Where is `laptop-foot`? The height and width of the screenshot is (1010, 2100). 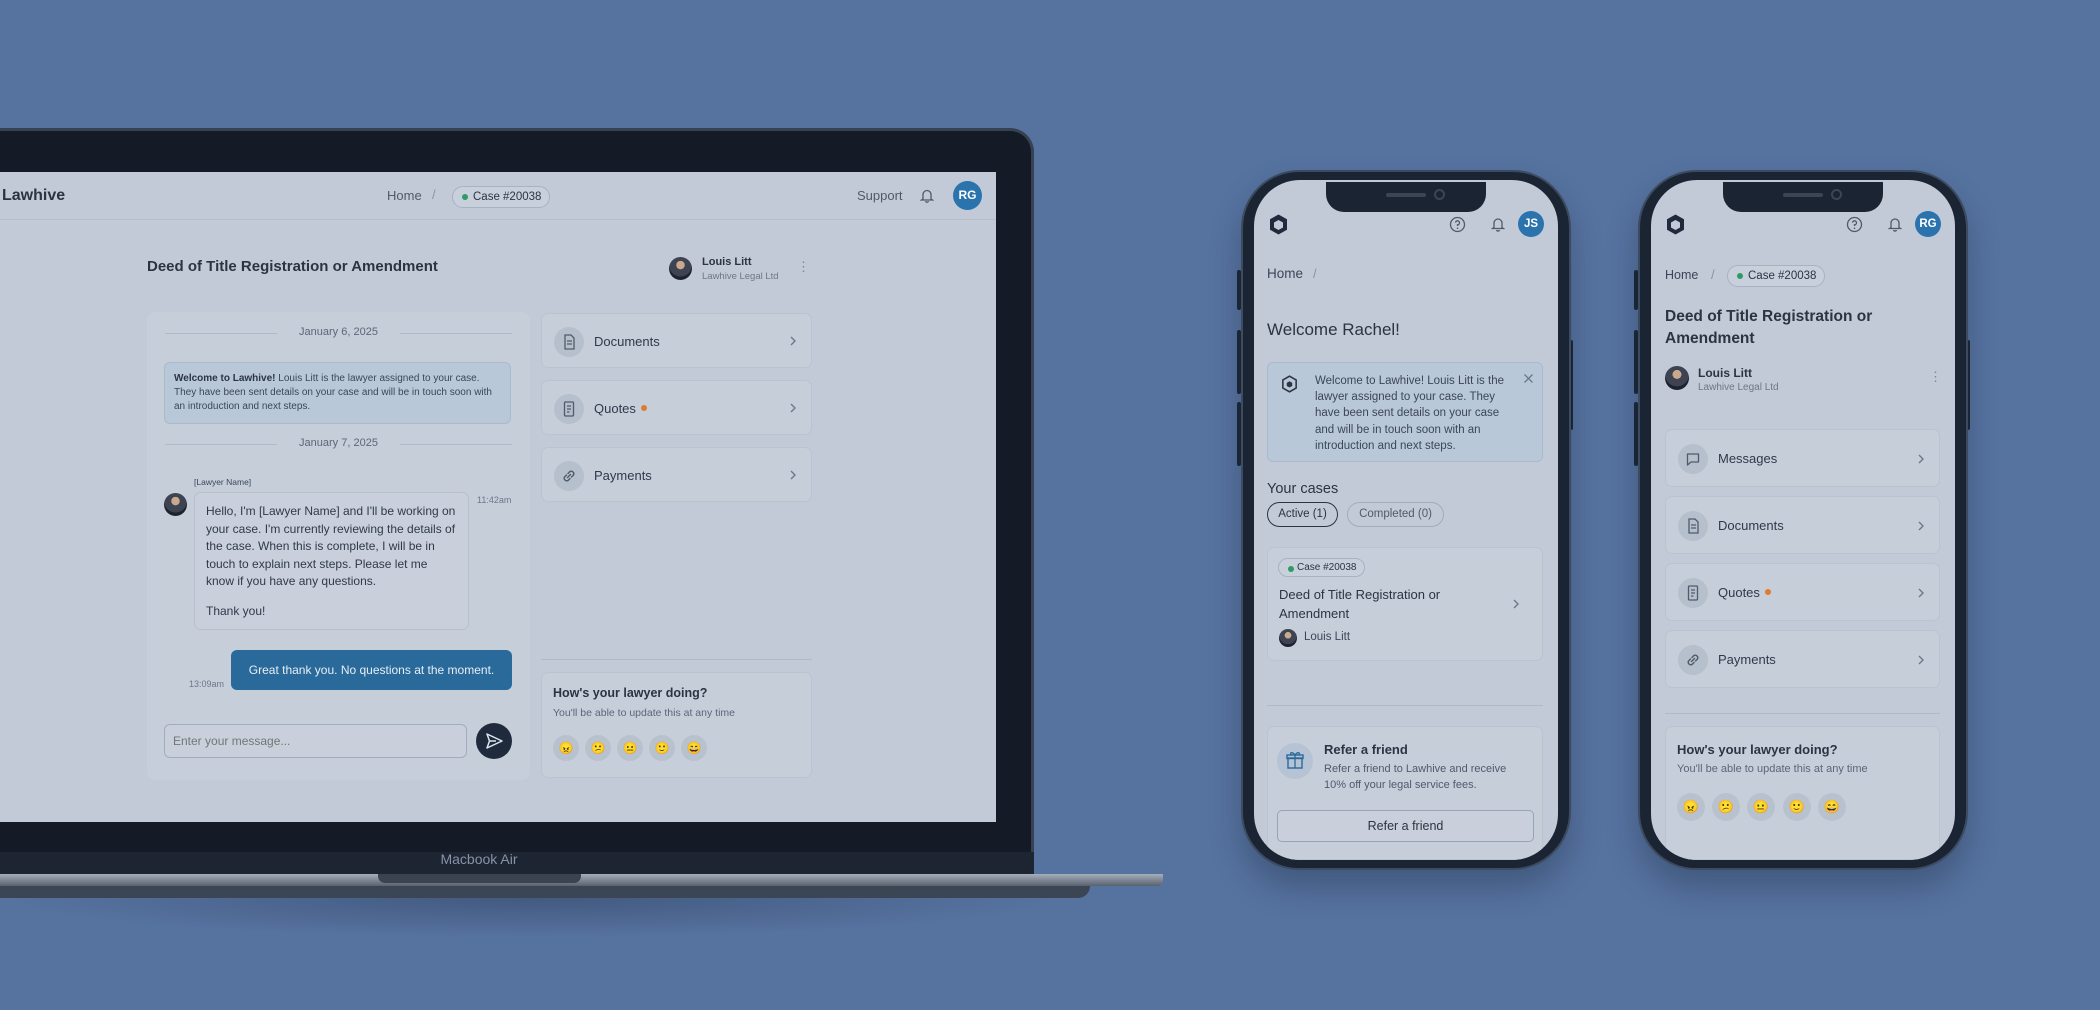 laptop-foot is located at coordinates (545, 892).